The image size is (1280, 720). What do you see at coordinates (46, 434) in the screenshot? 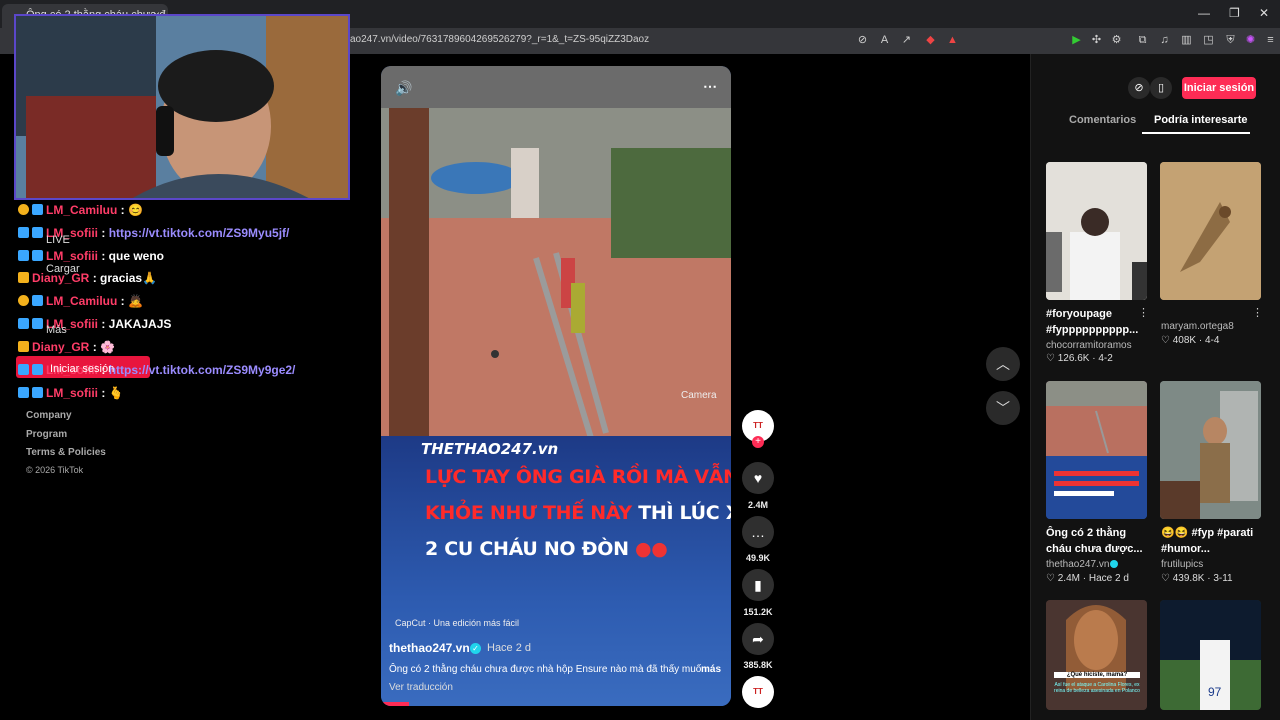
I see `footer-program: Program` at bounding box center [46, 434].